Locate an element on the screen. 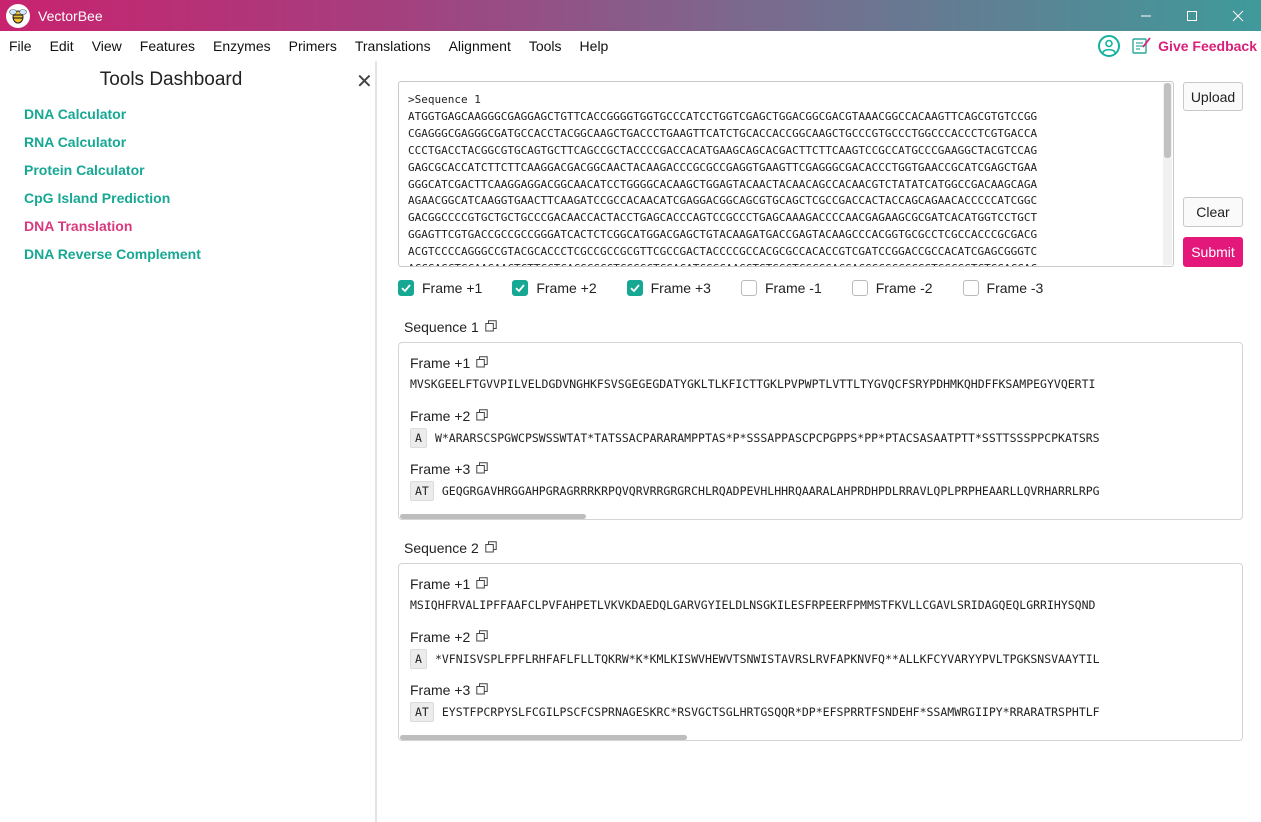  sidebar-title: Tools Dashboard is located at coordinates (171, 79).